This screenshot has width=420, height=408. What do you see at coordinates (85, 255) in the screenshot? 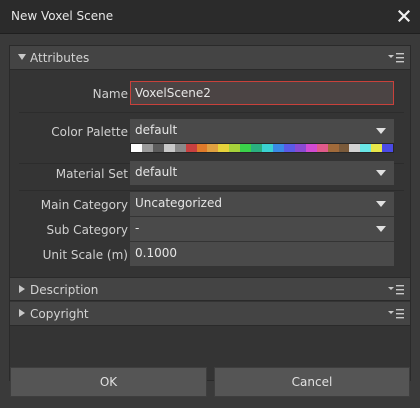
I see `unit-scale-label: Unit Scale (m)` at bounding box center [85, 255].